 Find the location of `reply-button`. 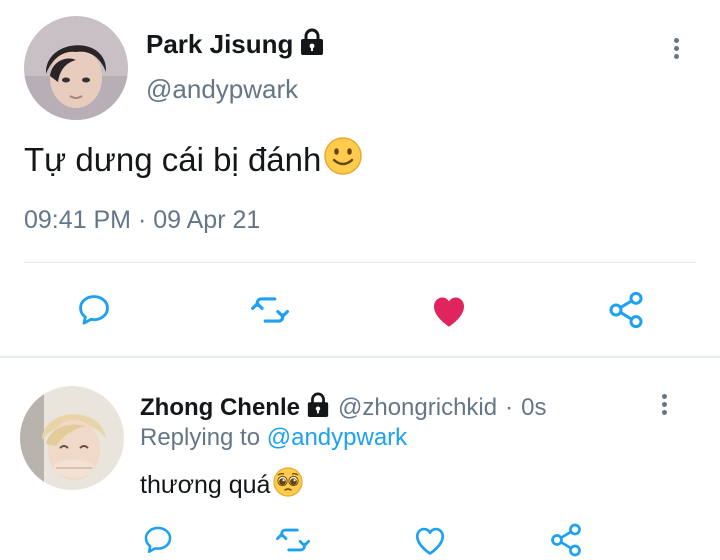

reply-button is located at coordinates (94, 310).